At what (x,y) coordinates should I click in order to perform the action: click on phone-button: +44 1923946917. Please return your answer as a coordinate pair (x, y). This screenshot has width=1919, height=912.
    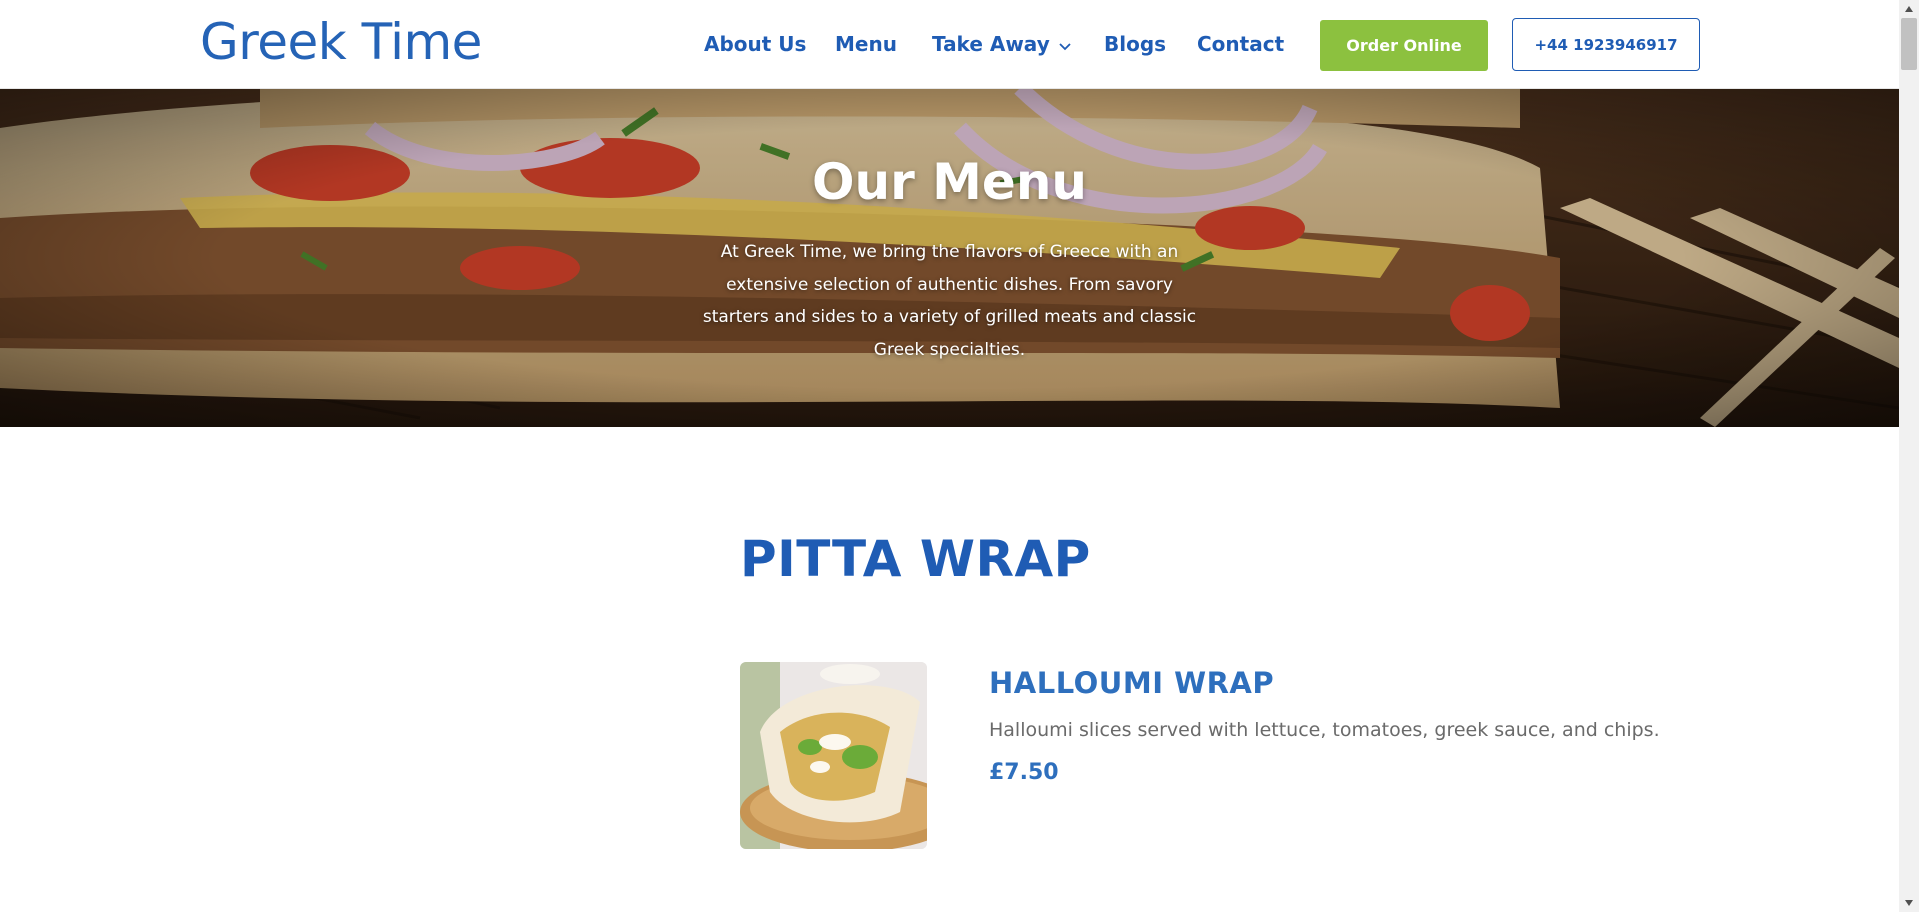
    Looking at the image, I should click on (1606, 44).